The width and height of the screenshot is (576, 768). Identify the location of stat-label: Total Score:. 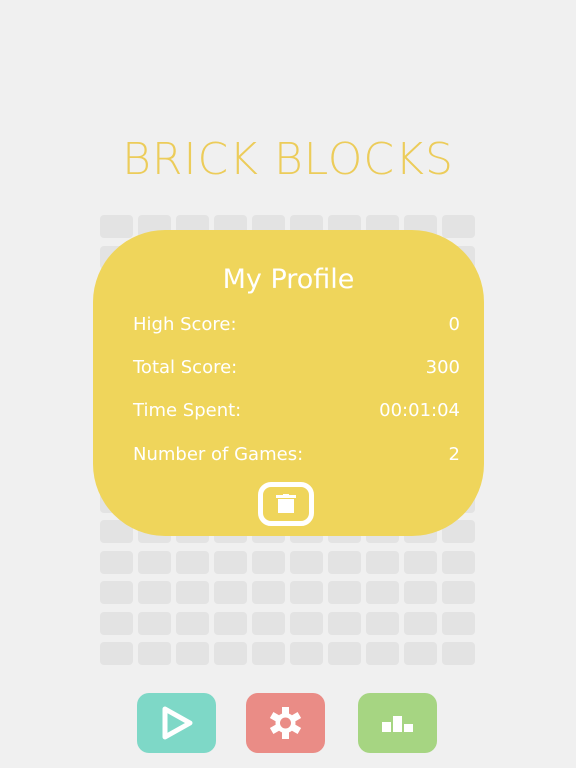
(185, 367).